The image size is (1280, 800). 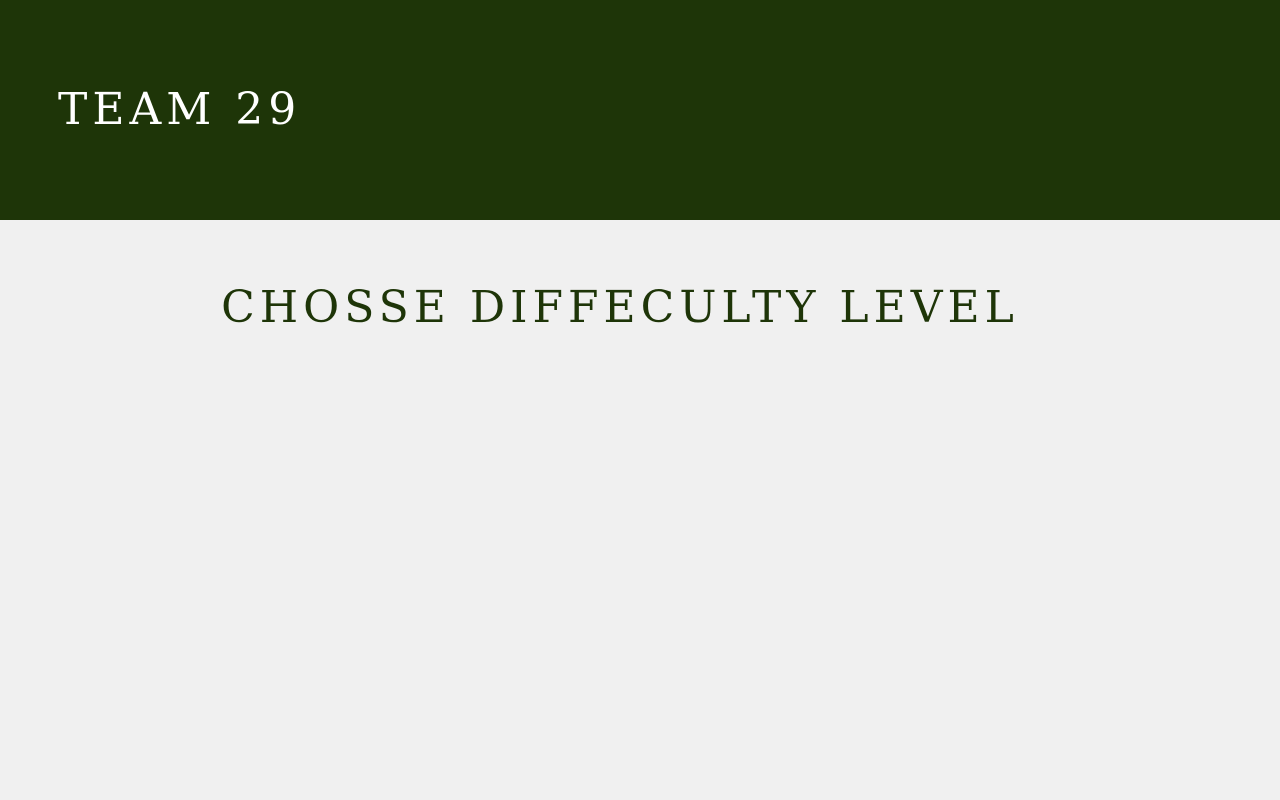 What do you see at coordinates (180, 109) in the screenshot?
I see `brand-title: TEAM 29` at bounding box center [180, 109].